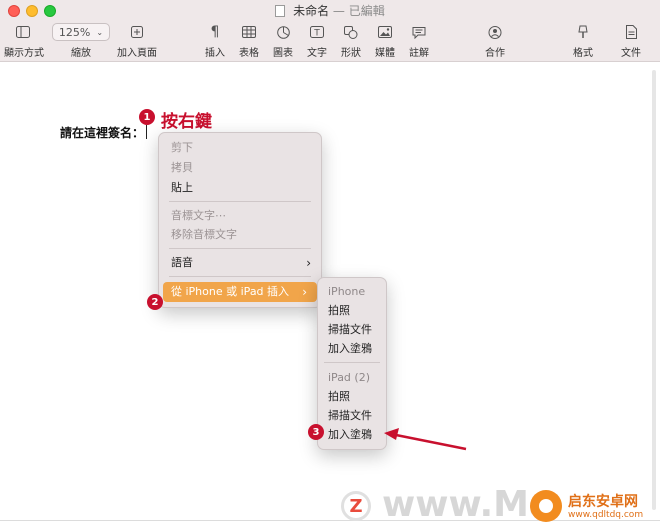 The height and width of the screenshot is (530, 660). Describe the element at coordinates (280, 11) in the screenshot. I see `document-file-icon` at that location.